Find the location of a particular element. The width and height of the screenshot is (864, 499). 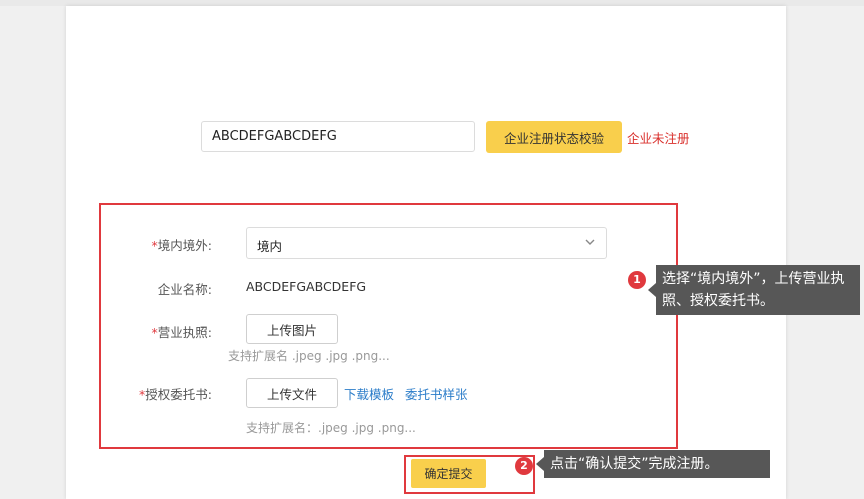

download-template-link: 下载模板 is located at coordinates (369, 393).